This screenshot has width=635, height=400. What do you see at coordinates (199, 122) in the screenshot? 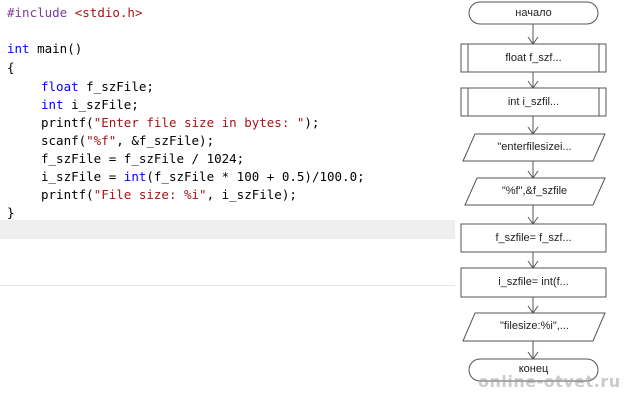
I see `string-literal: "Enter file size in bytes: "` at bounding box center [199, 122].